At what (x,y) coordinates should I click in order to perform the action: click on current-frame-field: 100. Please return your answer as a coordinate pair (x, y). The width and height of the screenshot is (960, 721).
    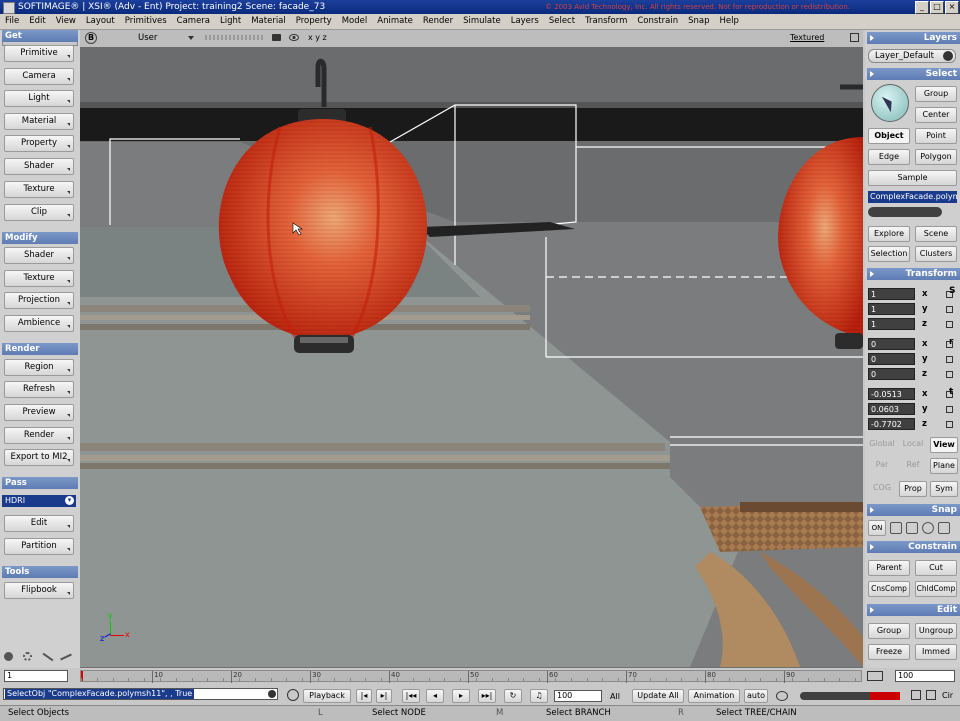
    Looking at the image, I should click on (578, 696).